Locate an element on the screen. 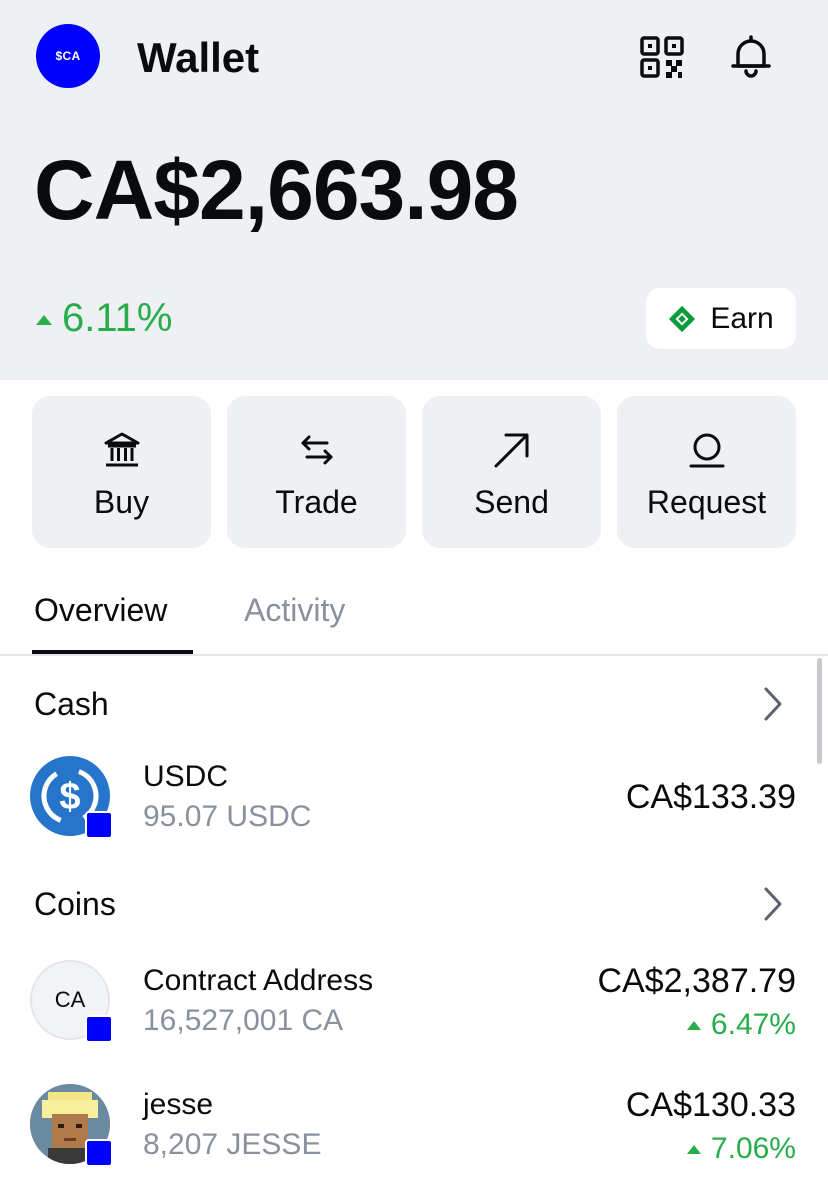  quick-actions: Buy Trade Send Request is located at coordinates (414, 472).